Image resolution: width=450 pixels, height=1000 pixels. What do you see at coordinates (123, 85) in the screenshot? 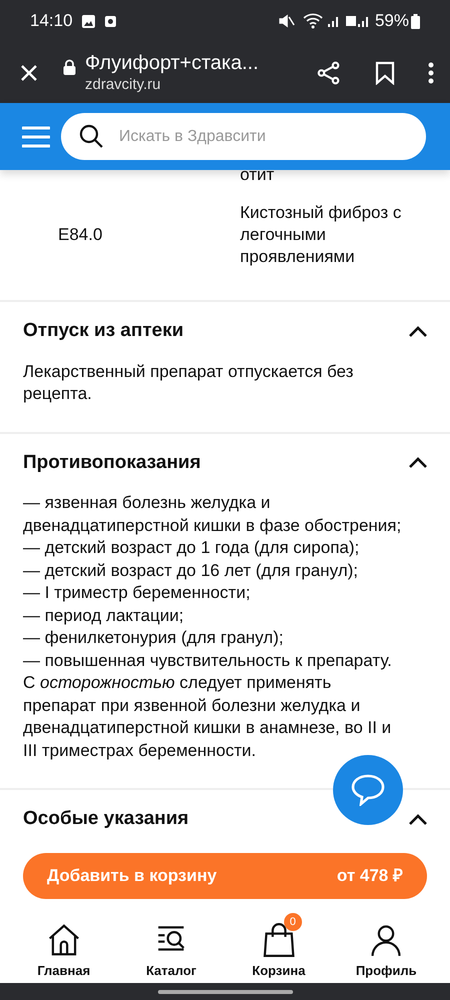
I see `page-url: zdravcity.ru` at bounding box center [123, 85].